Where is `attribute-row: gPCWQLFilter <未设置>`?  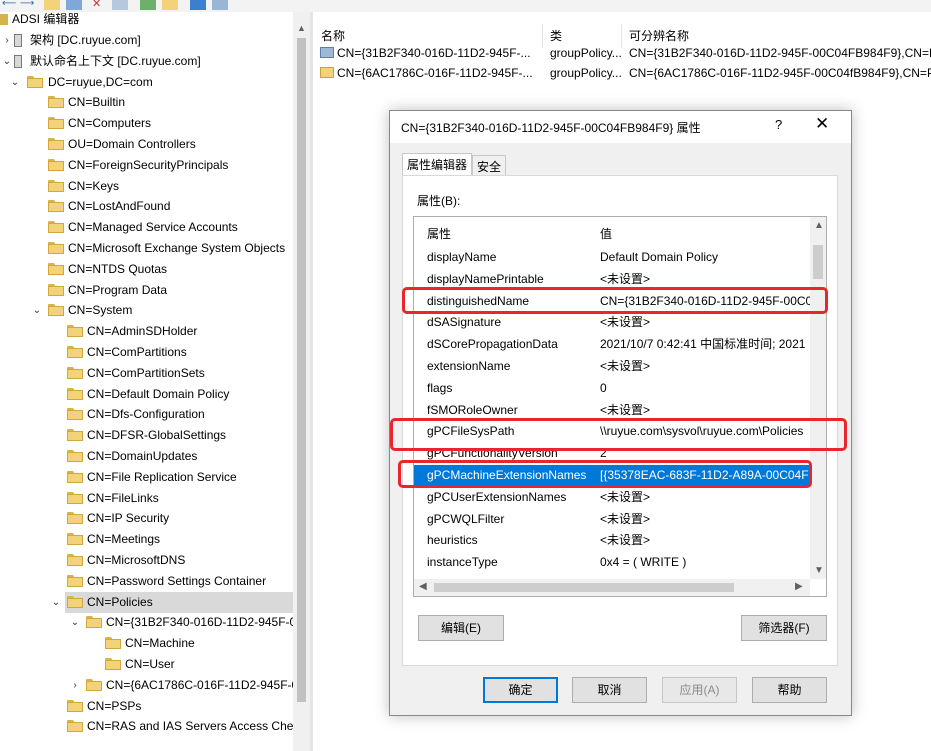
attribute-row: gPCWQLFilter <未设置> is located at coordinates (612, 519).